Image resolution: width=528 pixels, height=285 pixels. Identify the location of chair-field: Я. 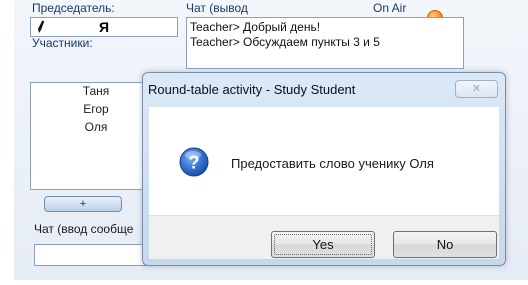
(104, 27).